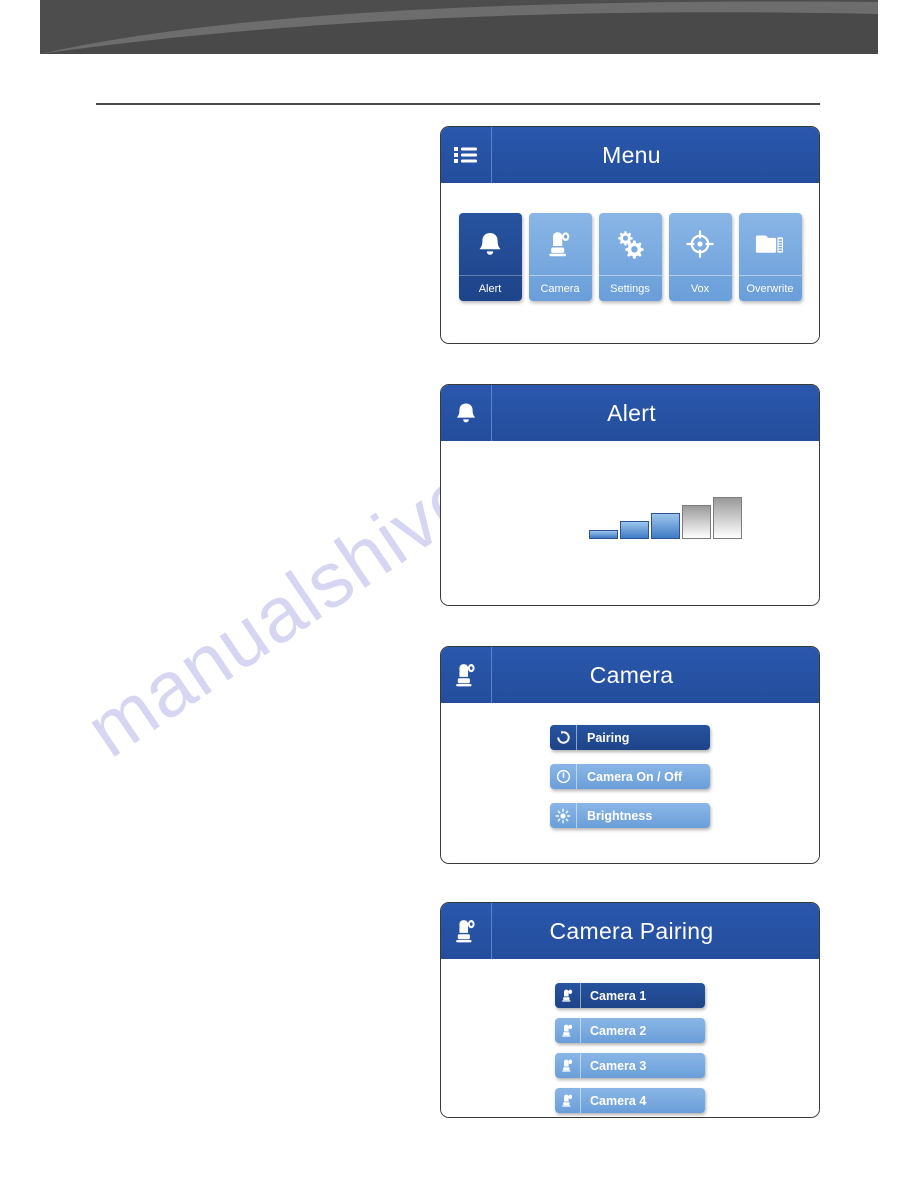 This screenshot has height=1188, width=918. I want to click on power-circle-icon, so click(563, 776).